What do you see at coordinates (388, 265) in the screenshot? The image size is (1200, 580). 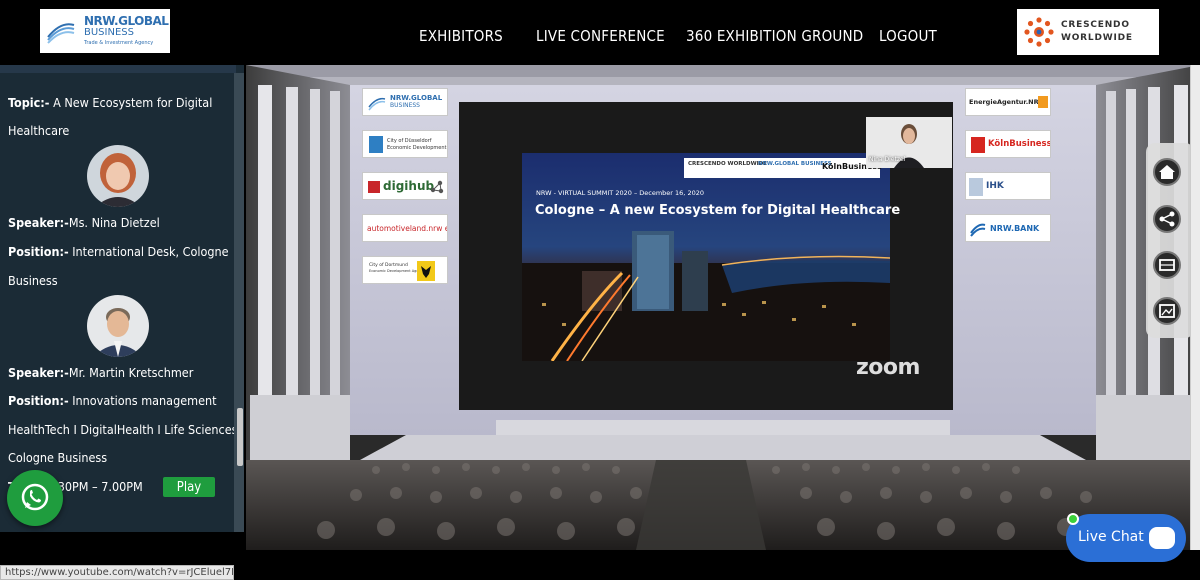 I see `sponsor-dortmund-line1: City of Dortmund` at bounding box center [388, 265].